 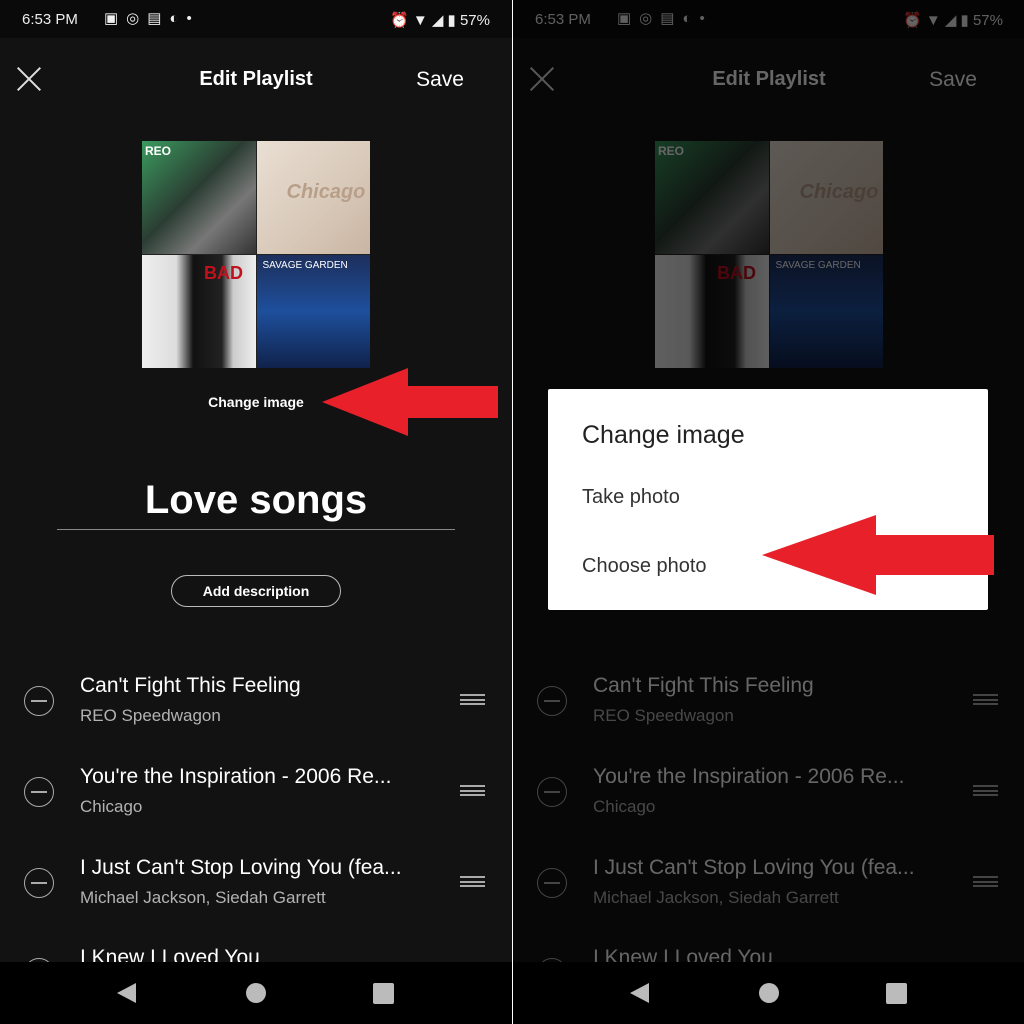 I want to click on track-artist: REO Speedwagon, so click(x=150, y=715).